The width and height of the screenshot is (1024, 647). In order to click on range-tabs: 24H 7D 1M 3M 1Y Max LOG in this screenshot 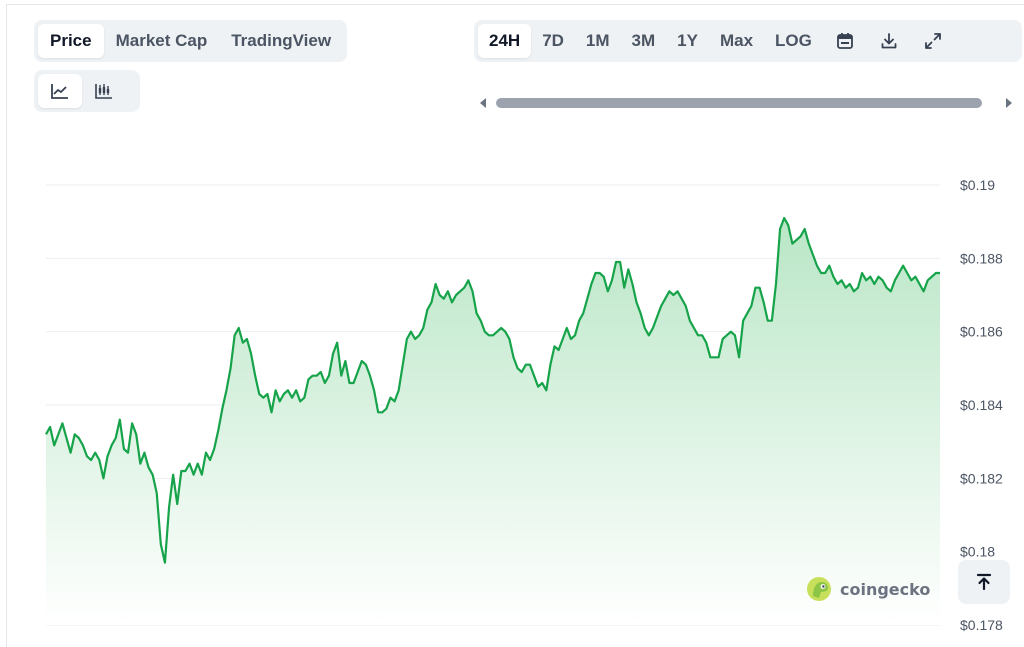, I will do `click(748, 41)`.